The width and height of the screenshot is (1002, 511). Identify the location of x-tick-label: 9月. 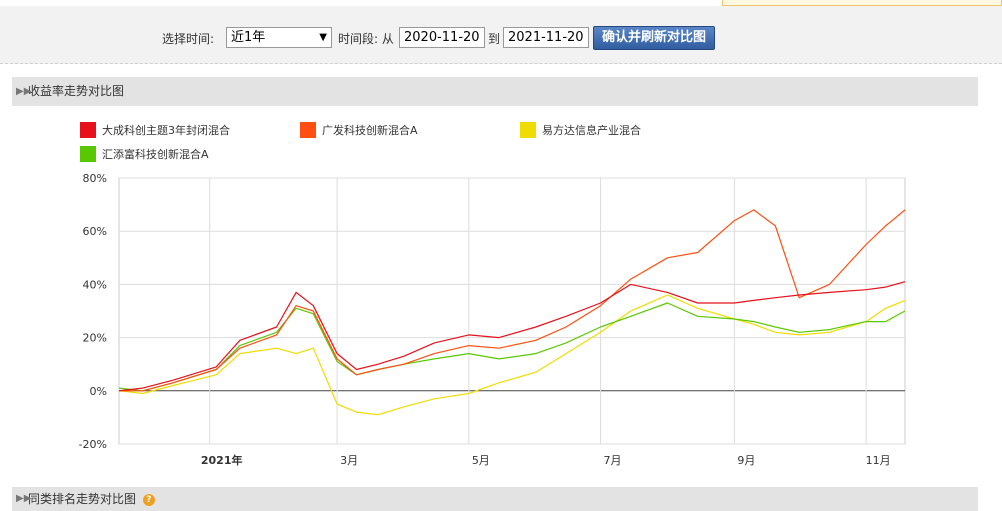
(746, 460).